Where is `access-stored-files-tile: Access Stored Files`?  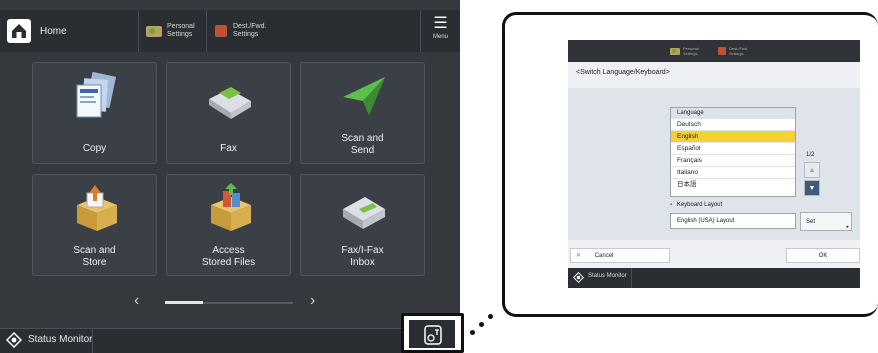 access-stored-files-tile: Access Stored Files is located at coordinates (228, 225).